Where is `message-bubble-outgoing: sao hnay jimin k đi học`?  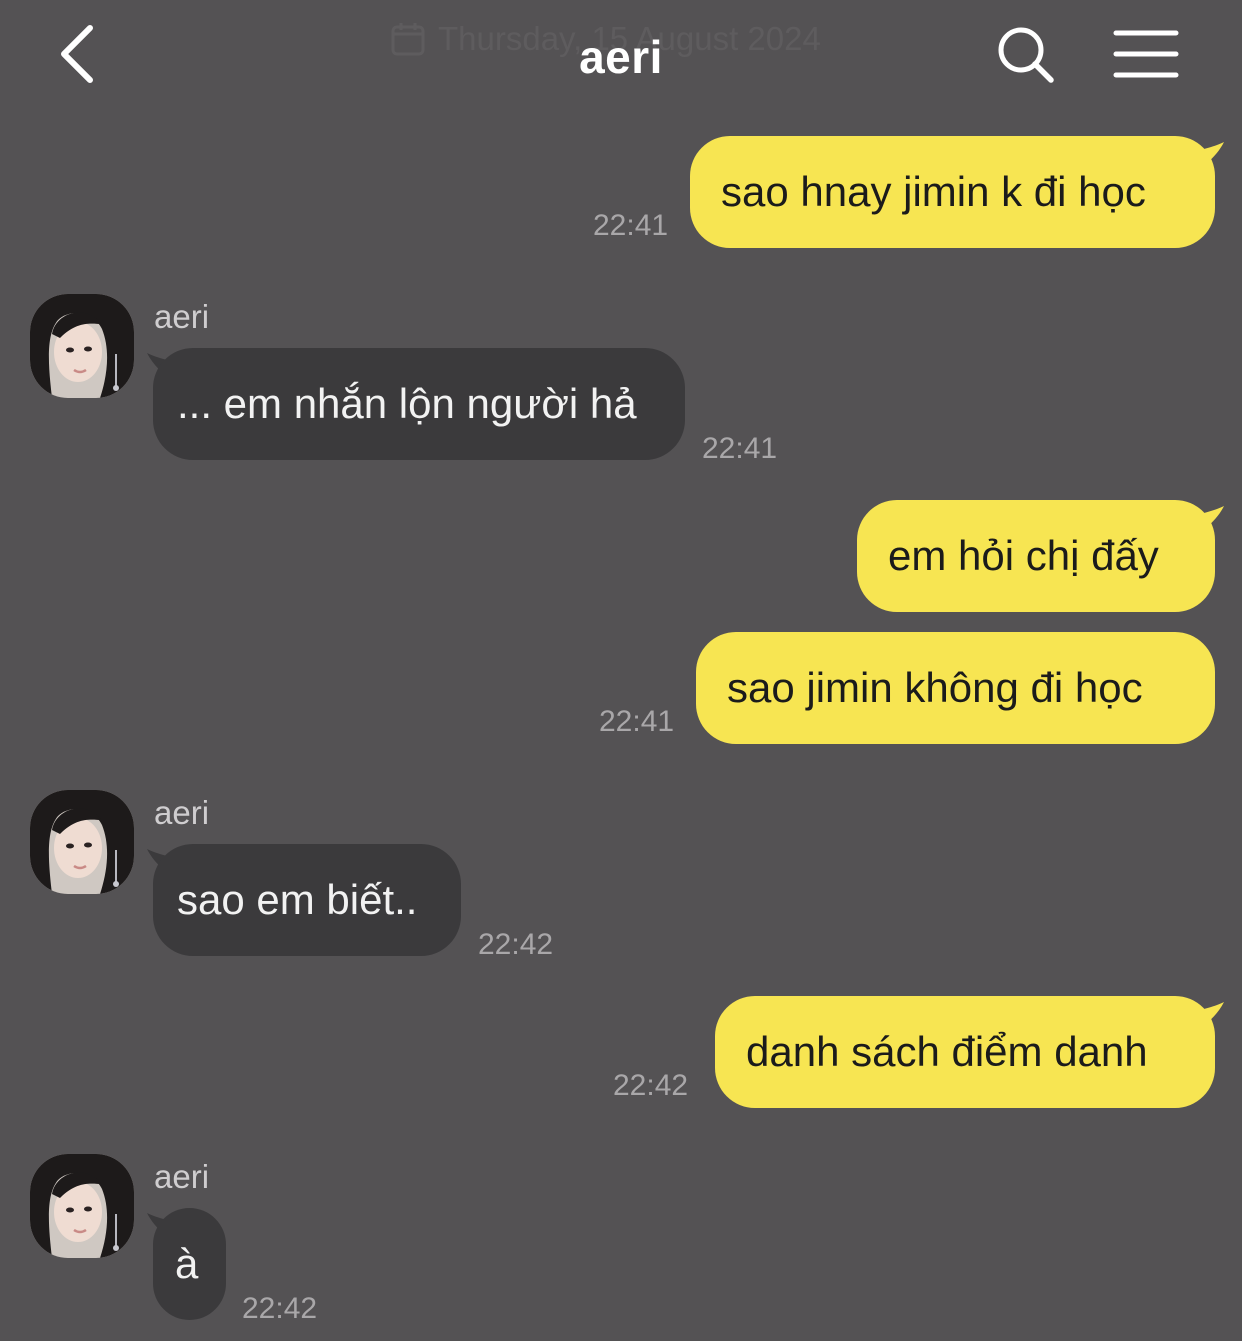
message-bubble-outgoing: sao hnay jimin k đi học is located at coordinates (952, 192).